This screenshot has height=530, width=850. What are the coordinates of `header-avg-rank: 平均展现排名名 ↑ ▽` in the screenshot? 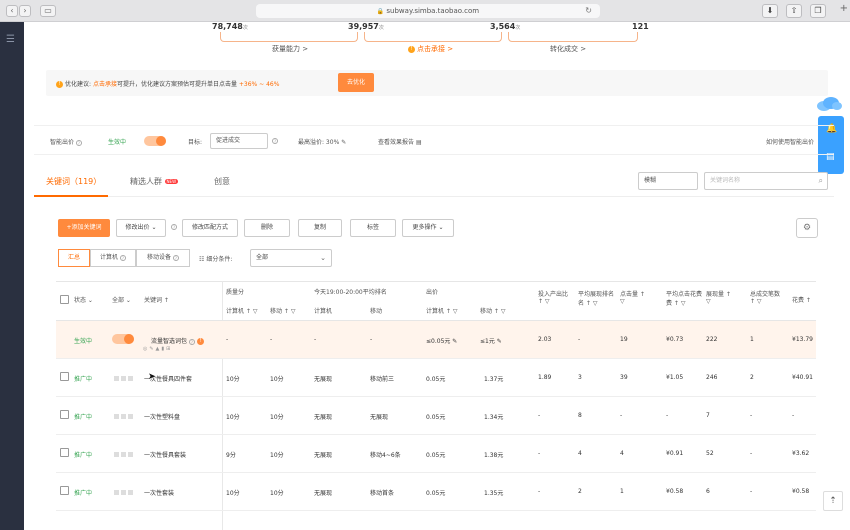 It's located at (596, 298).